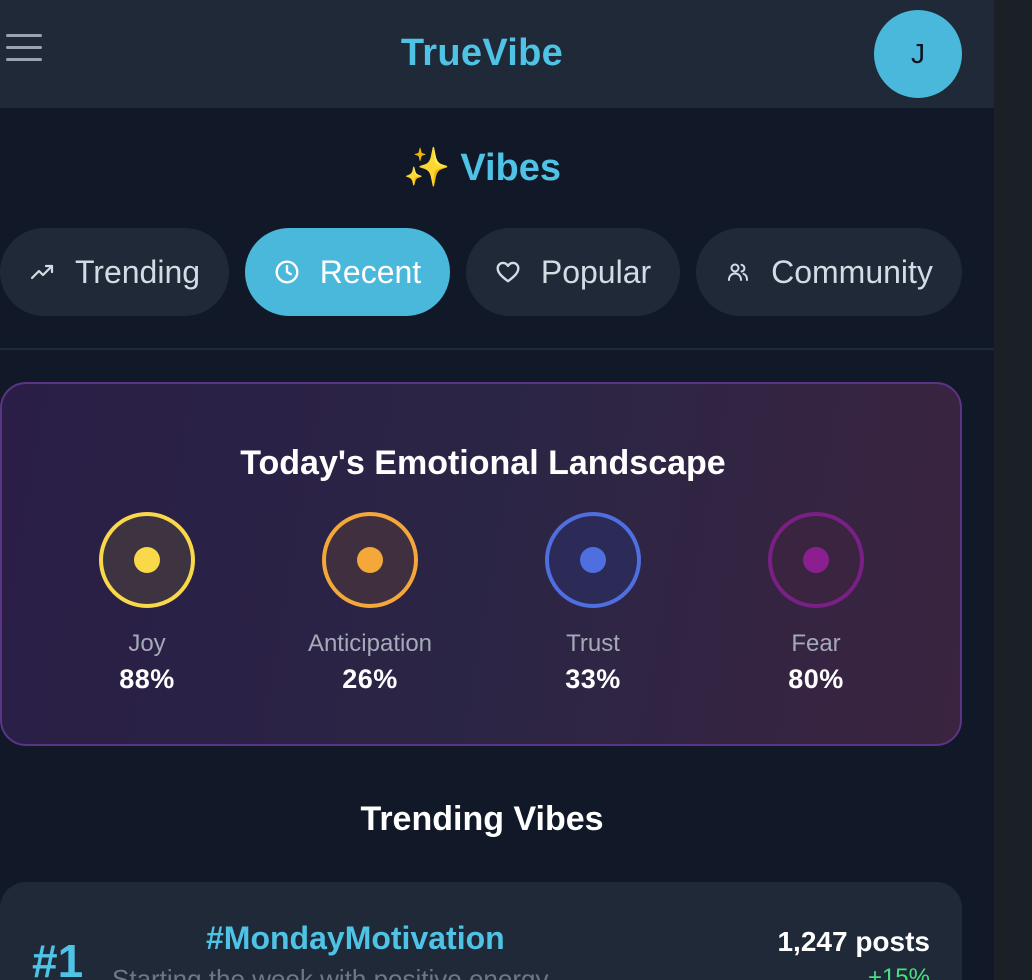 This screenshot has width=1032, height=980. Describe the element at coordinates (482, 819) in the screenshot. I see `trending-vibes-title: Trending Vibes` at that location.